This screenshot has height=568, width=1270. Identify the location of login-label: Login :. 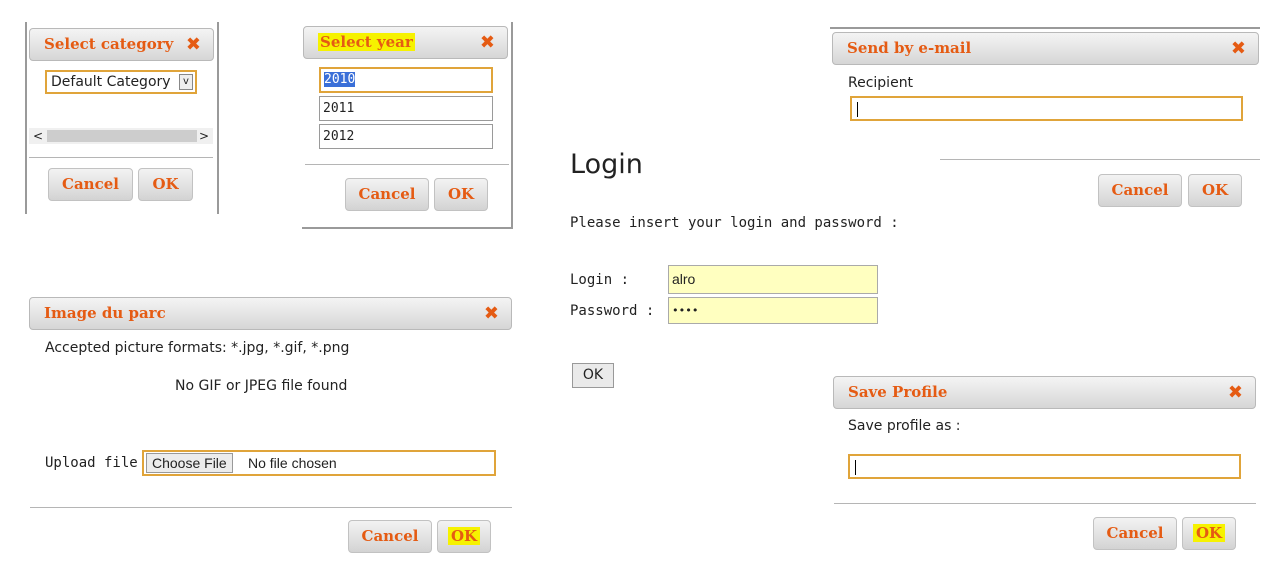
(600, 280).